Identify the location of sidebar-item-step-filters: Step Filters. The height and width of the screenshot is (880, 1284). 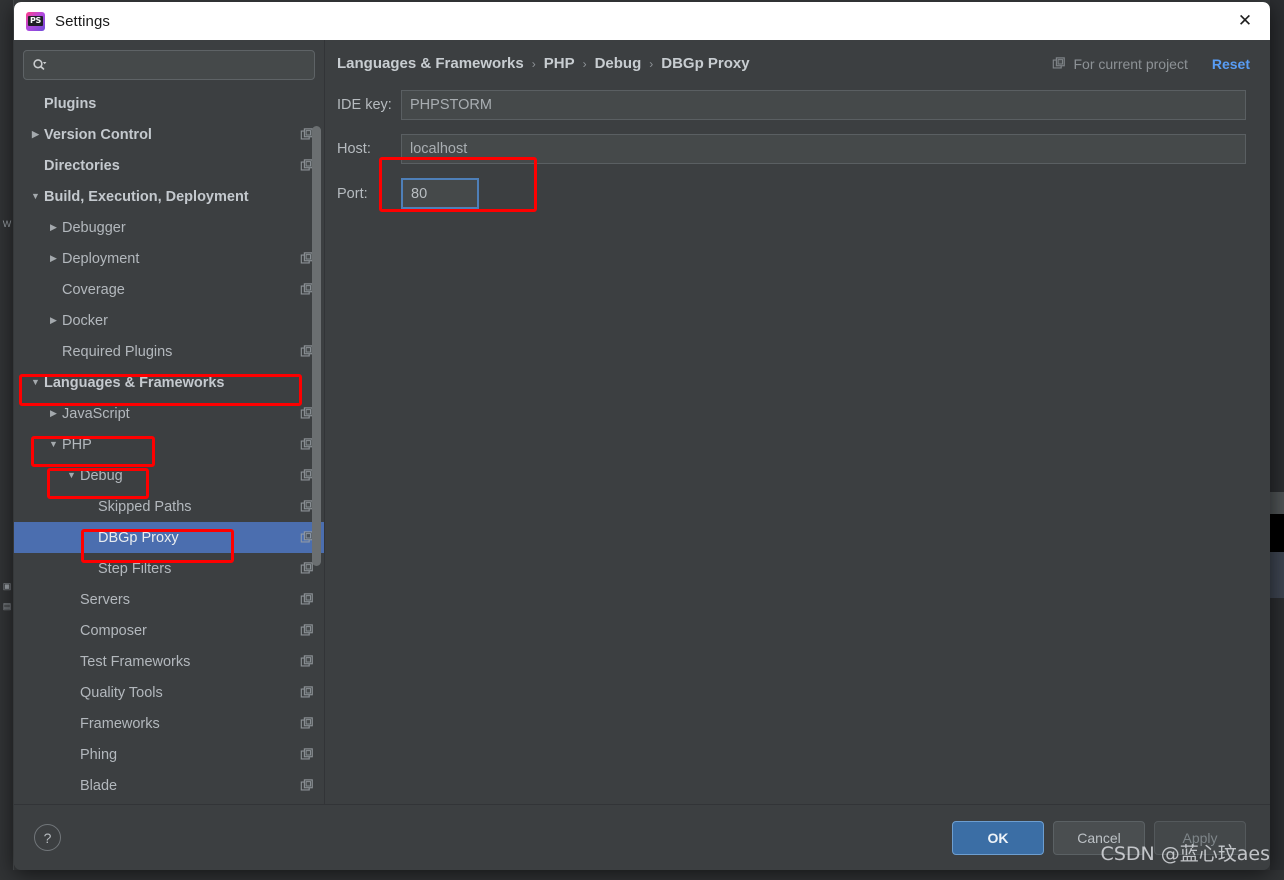
(169, 568).